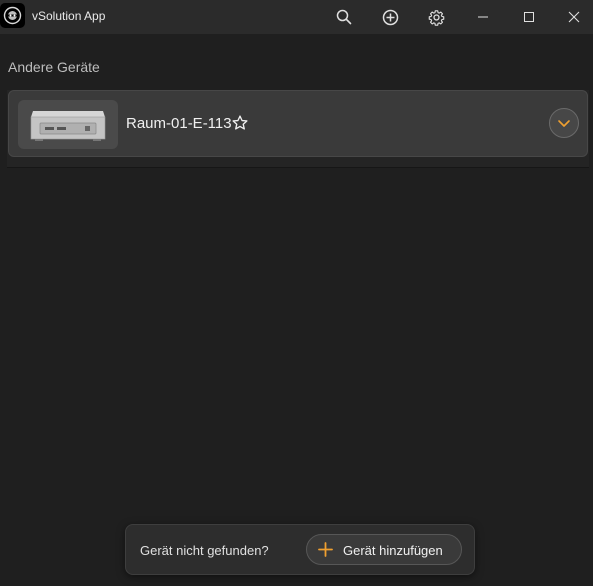  I want to click on not-found-prompt: Gerät nicht gefunden?, so click(204, 550).